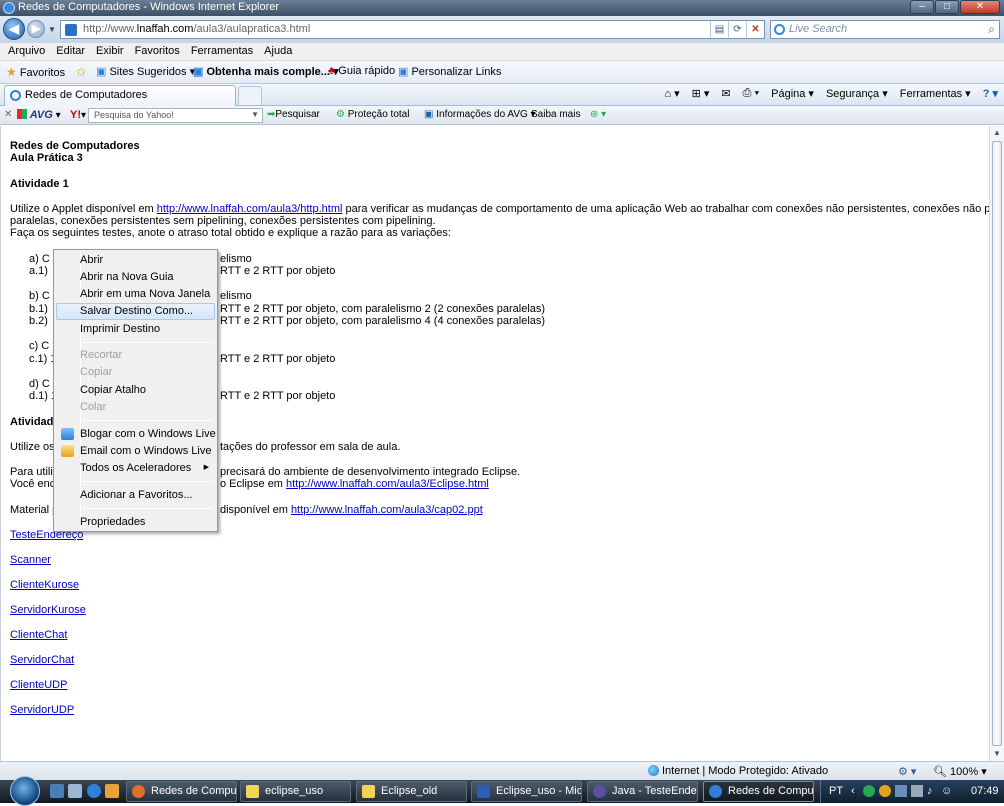 The image size is (1004, 806). What do you see at coordinates (42, 710) in the screenshot?
I see `link-servidor-udp: ServidorUDP` at bounding box center [42, 710].